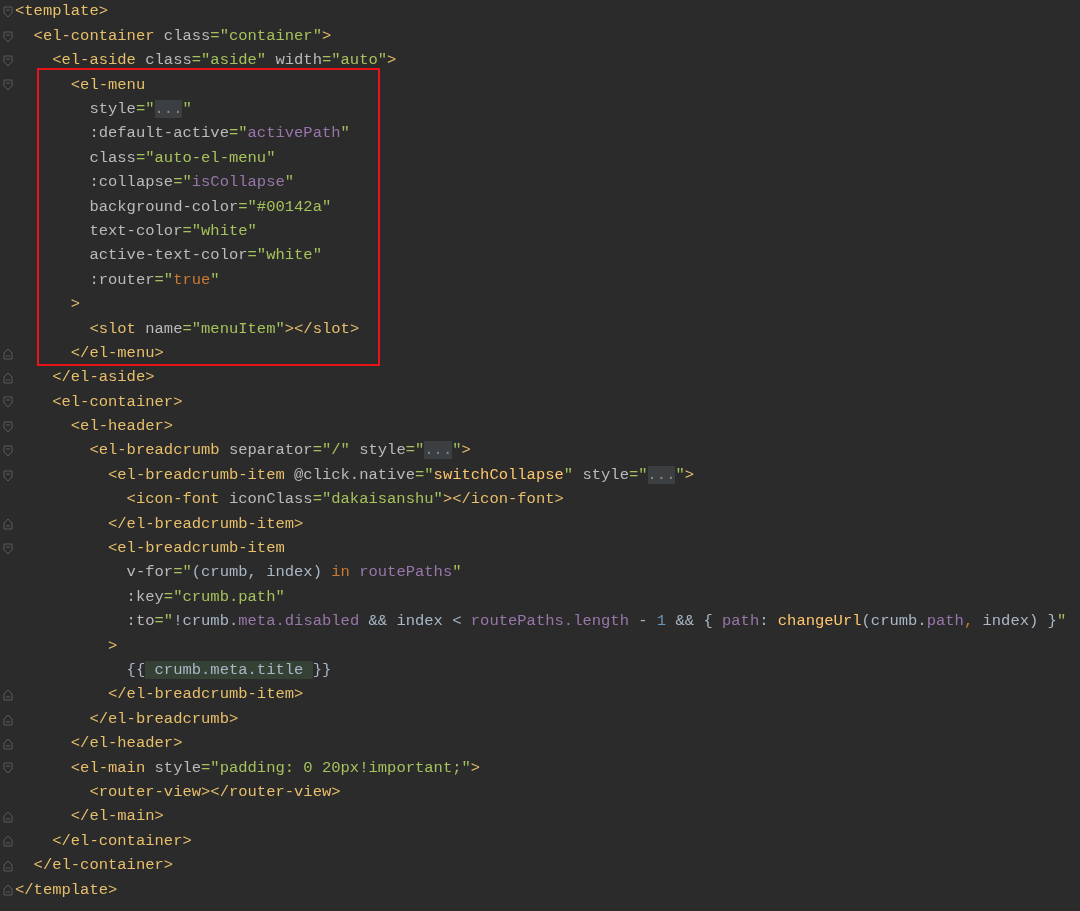  What do you see at coordinates (182, 36) in the screenshot?
I see `code-line: <el-container class="container">` at bounding box center [182, 36].